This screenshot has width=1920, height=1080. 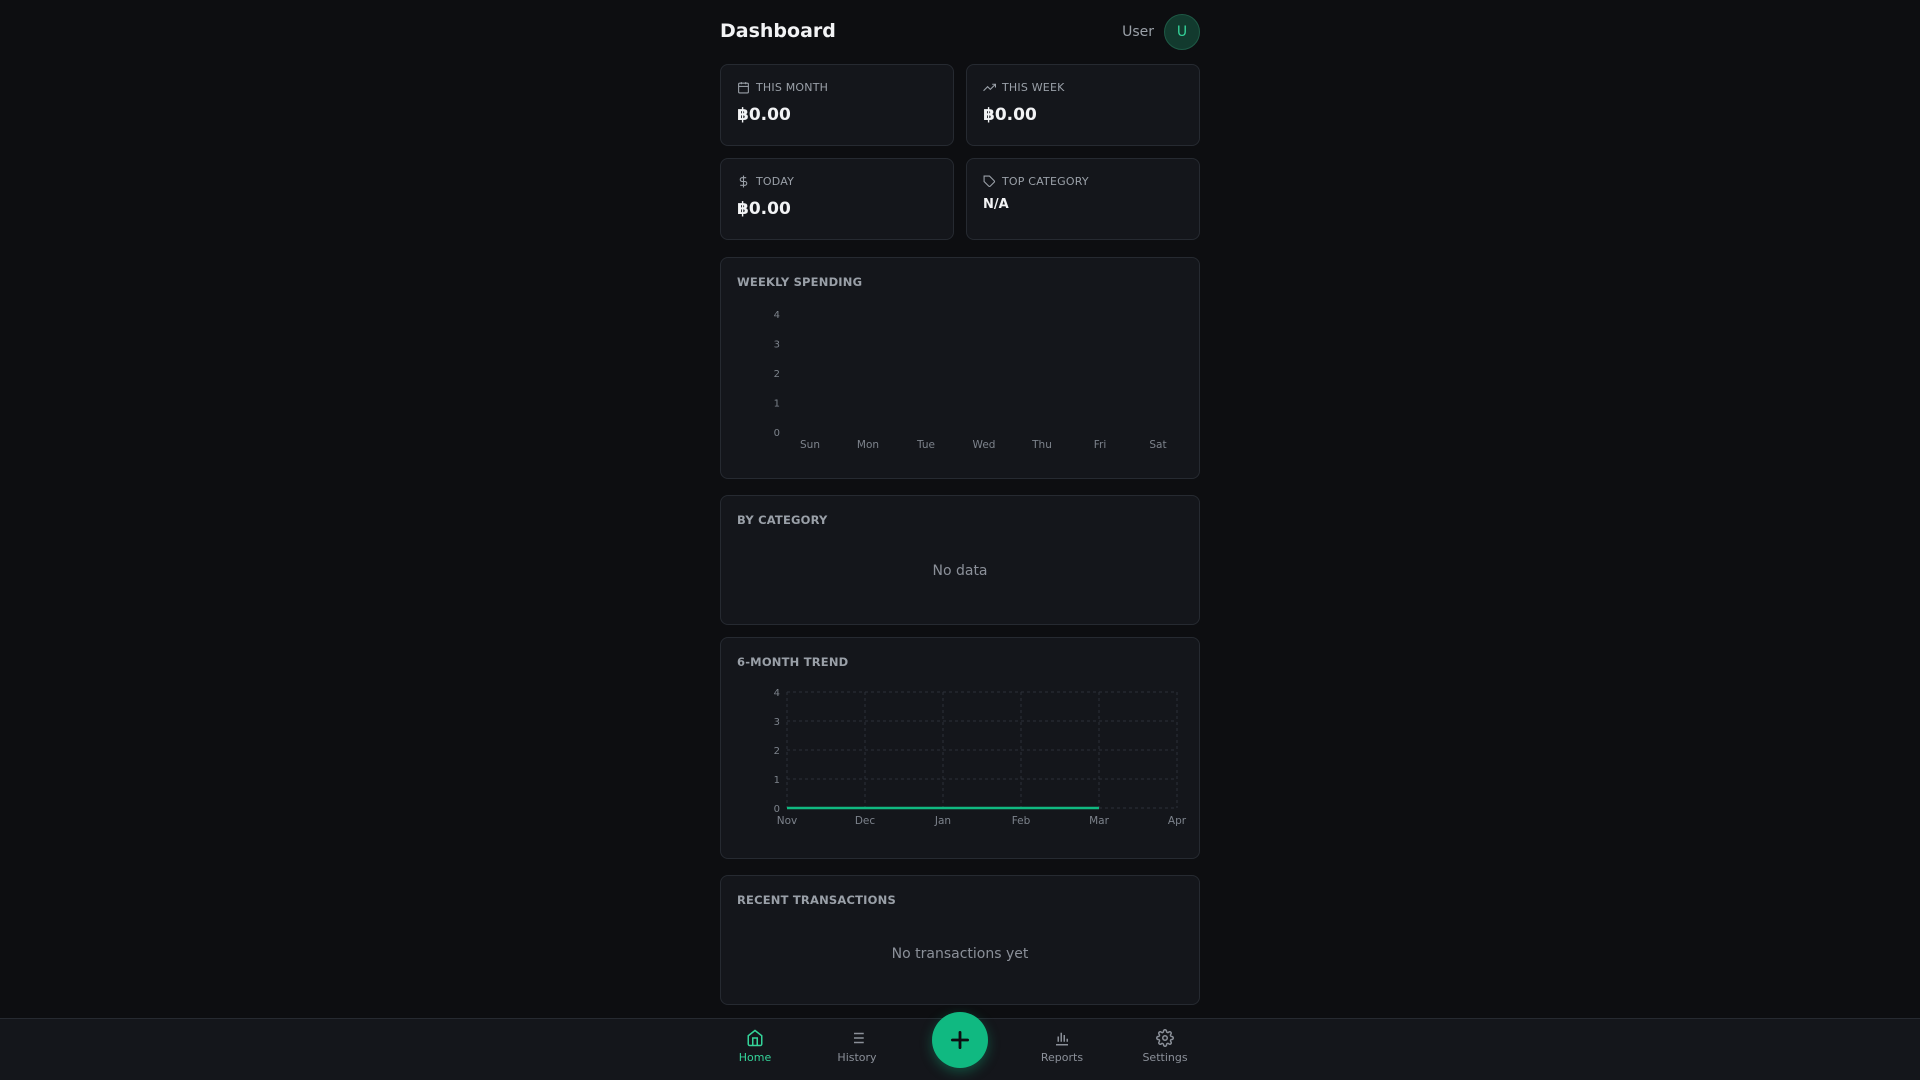 What do you see at coordinates (1177, 821) in the screenshot?
I see `x-tick-label: Apr` at bounding box center [1177, 821].